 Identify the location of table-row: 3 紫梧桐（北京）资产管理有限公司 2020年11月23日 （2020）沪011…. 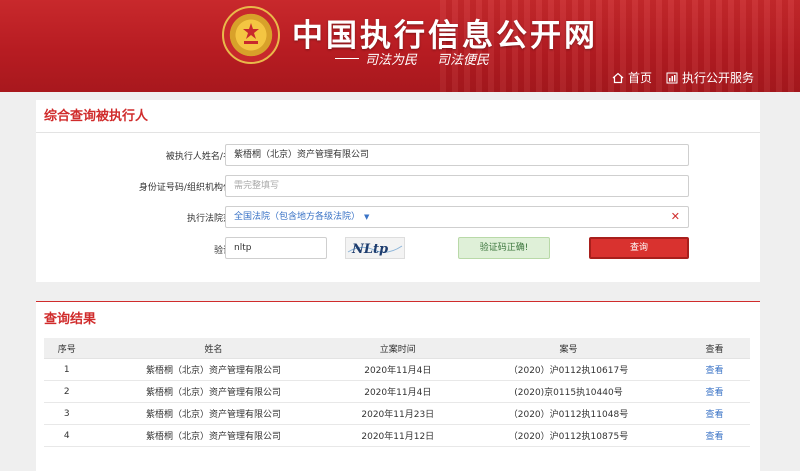
(397, 413).